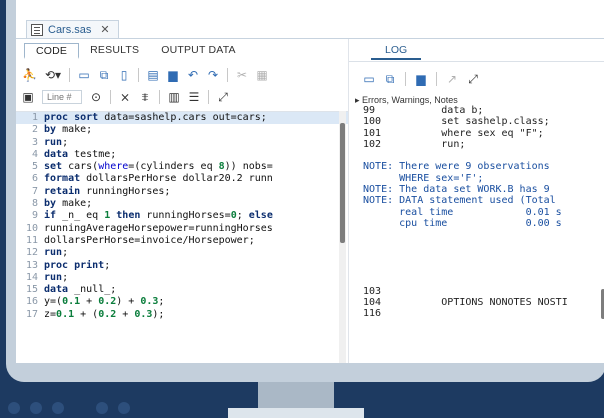  Describe the element at coordinates (53, 75) in the screenshot. I see `recall-icon: ⟲▾` at that location.